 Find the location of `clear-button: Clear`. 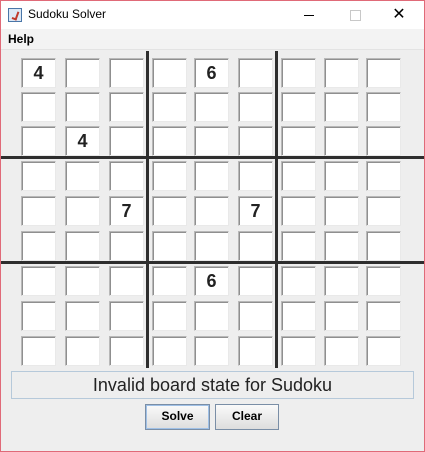

clear-button: Clear is located at coordinates (247, 417).